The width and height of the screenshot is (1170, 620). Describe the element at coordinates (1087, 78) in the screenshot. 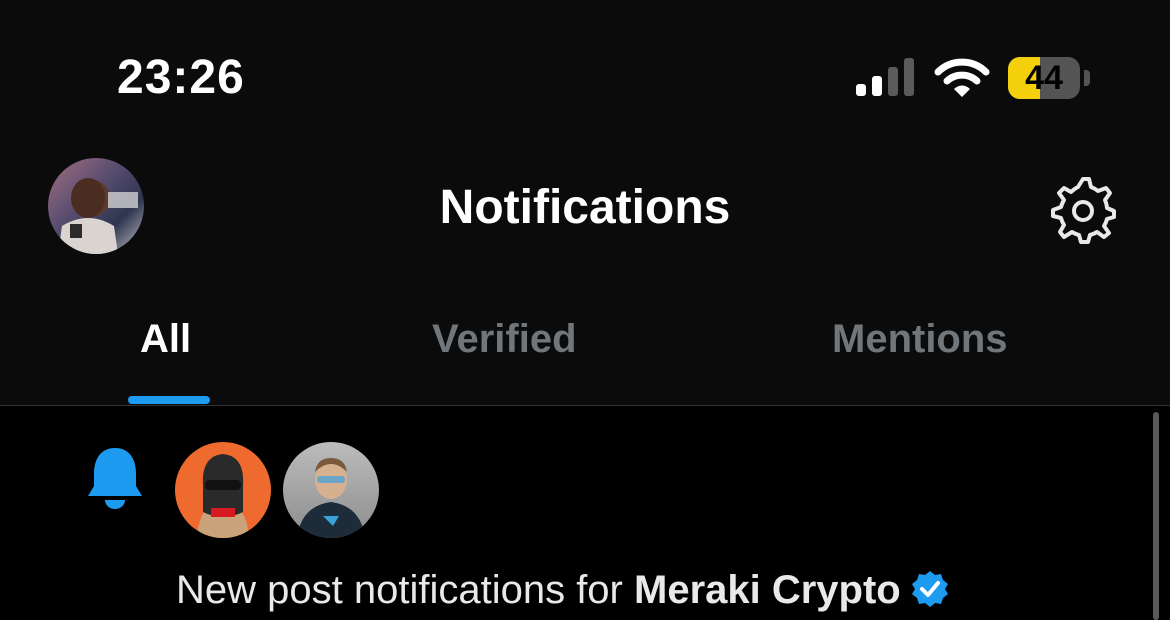

I see `battery-cap` at that location.